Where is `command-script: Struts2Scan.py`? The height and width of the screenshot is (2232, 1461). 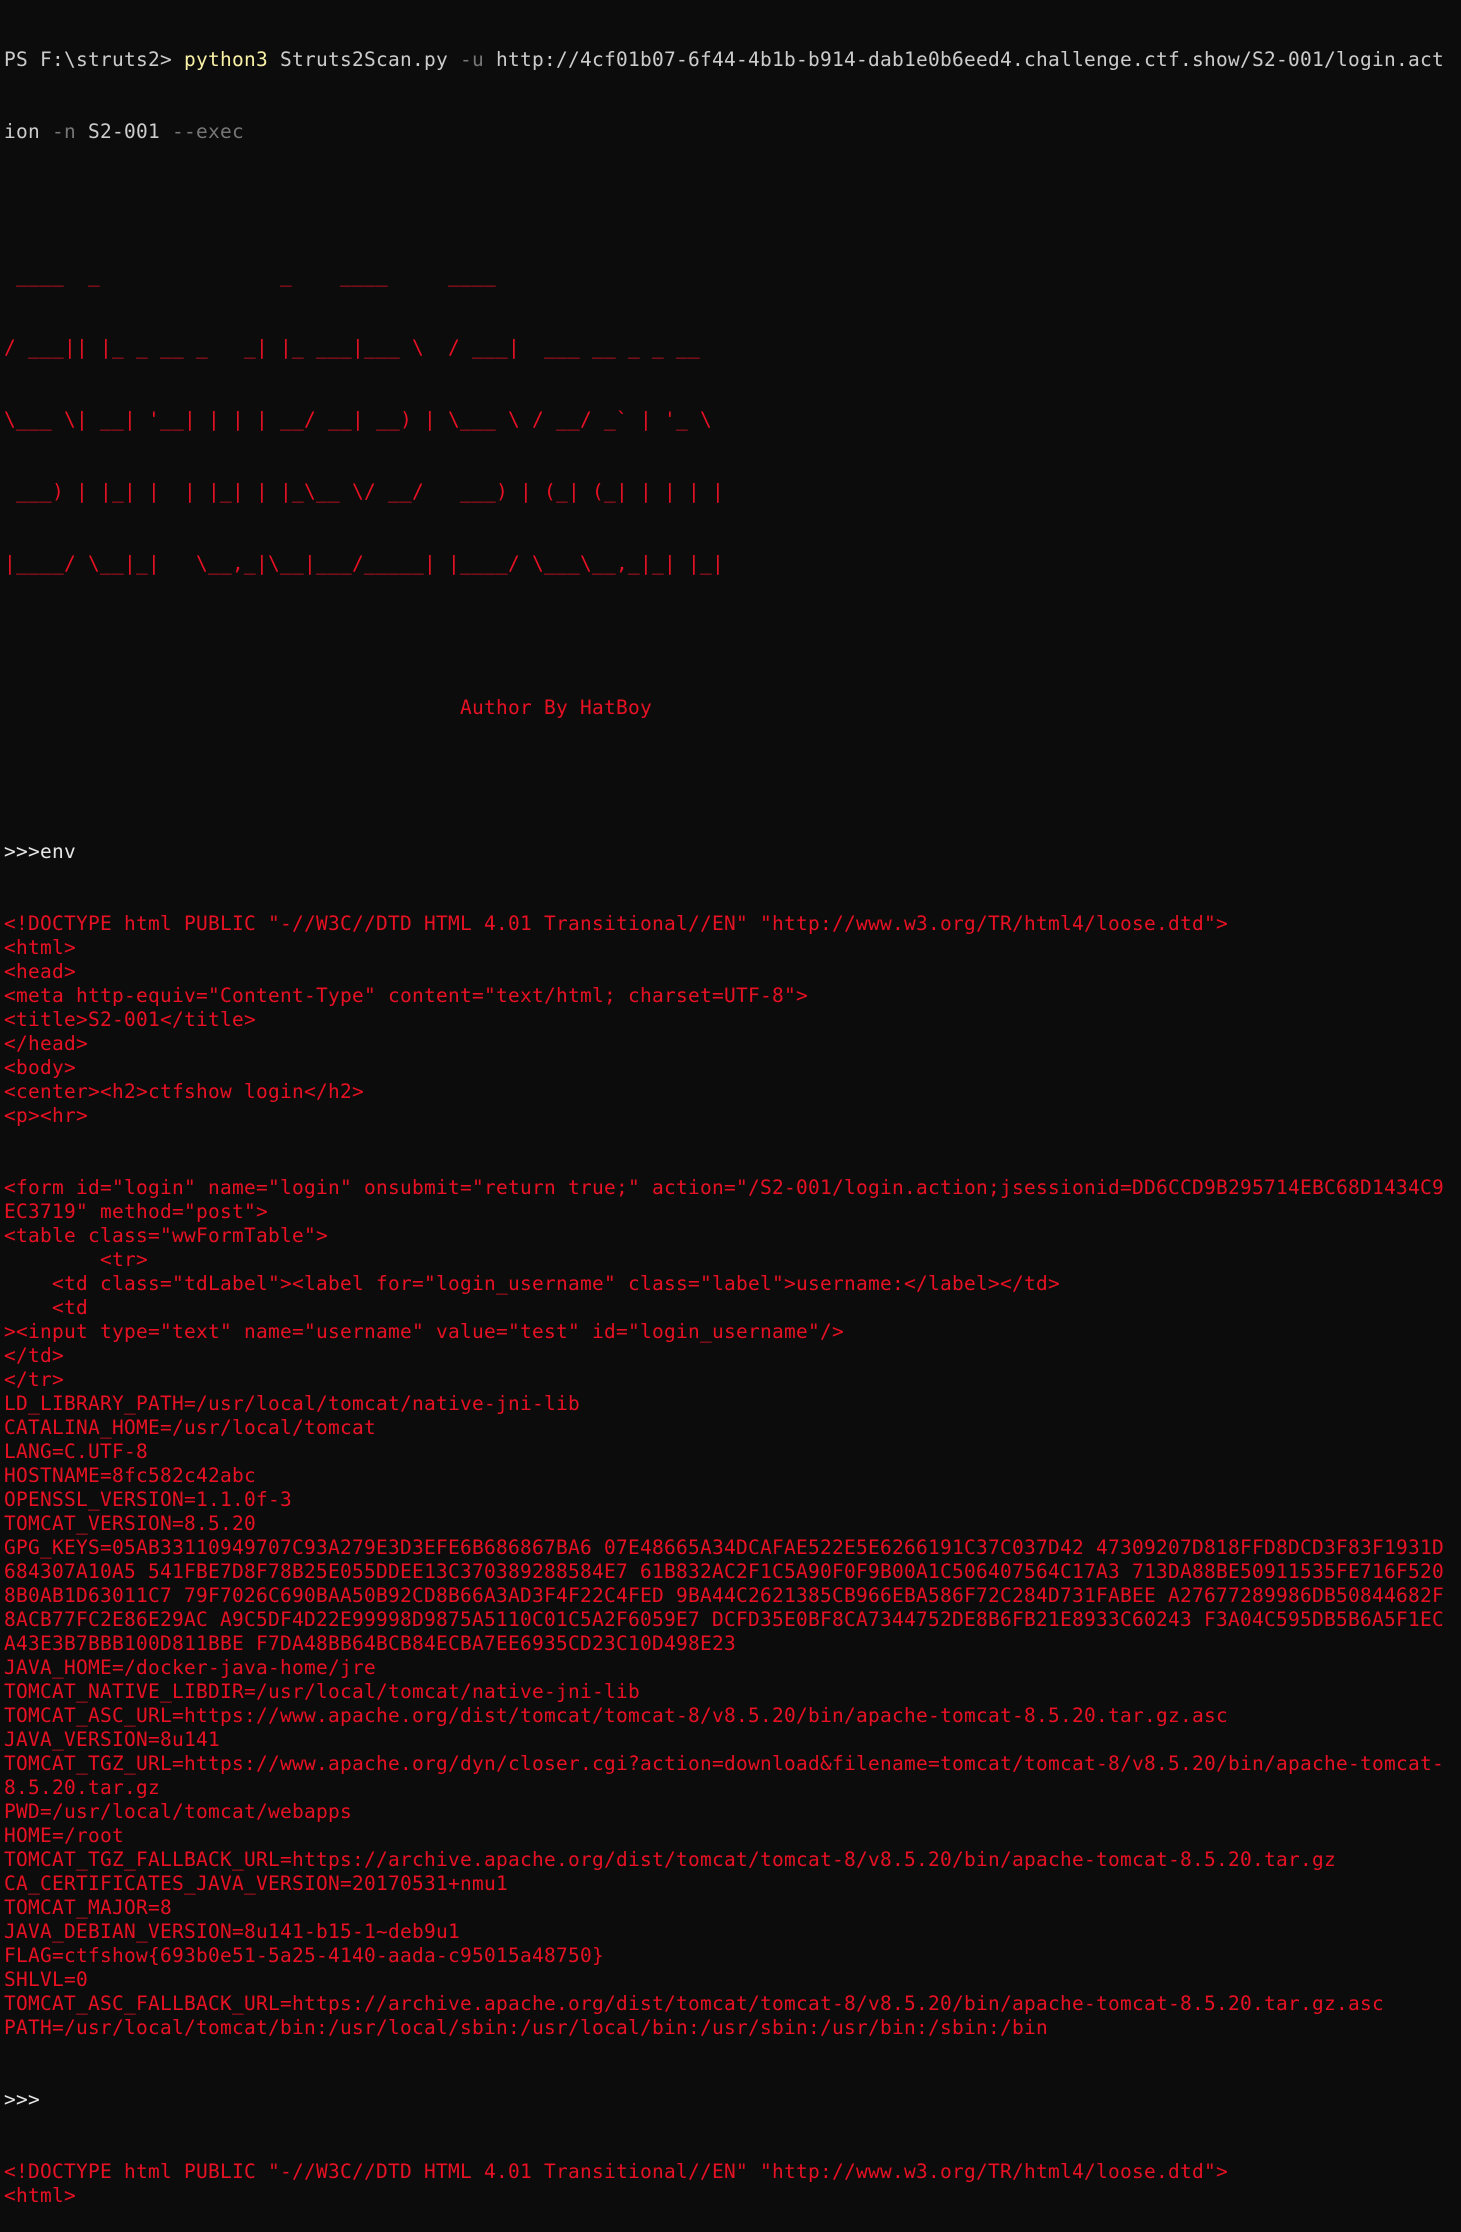 command-script: Struts2Scan.py is located at coordinates (364, 59).